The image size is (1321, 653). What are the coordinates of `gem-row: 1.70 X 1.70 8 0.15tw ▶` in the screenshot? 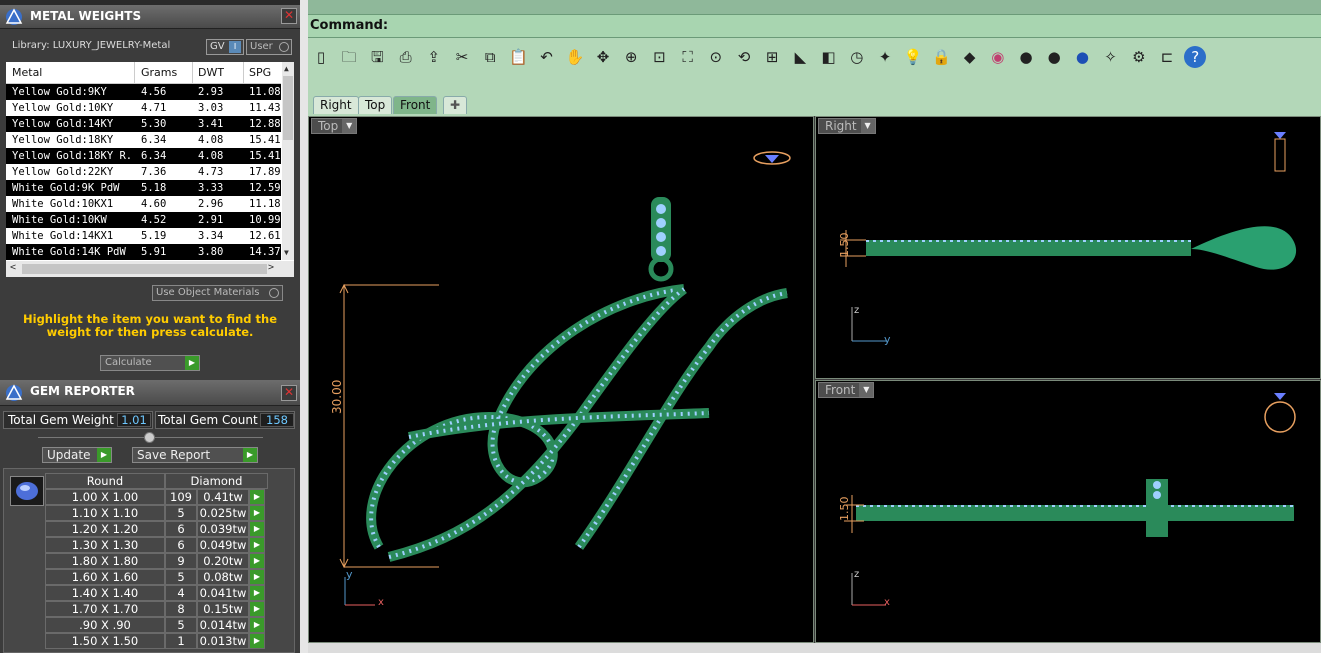 It's located at (177, 609).